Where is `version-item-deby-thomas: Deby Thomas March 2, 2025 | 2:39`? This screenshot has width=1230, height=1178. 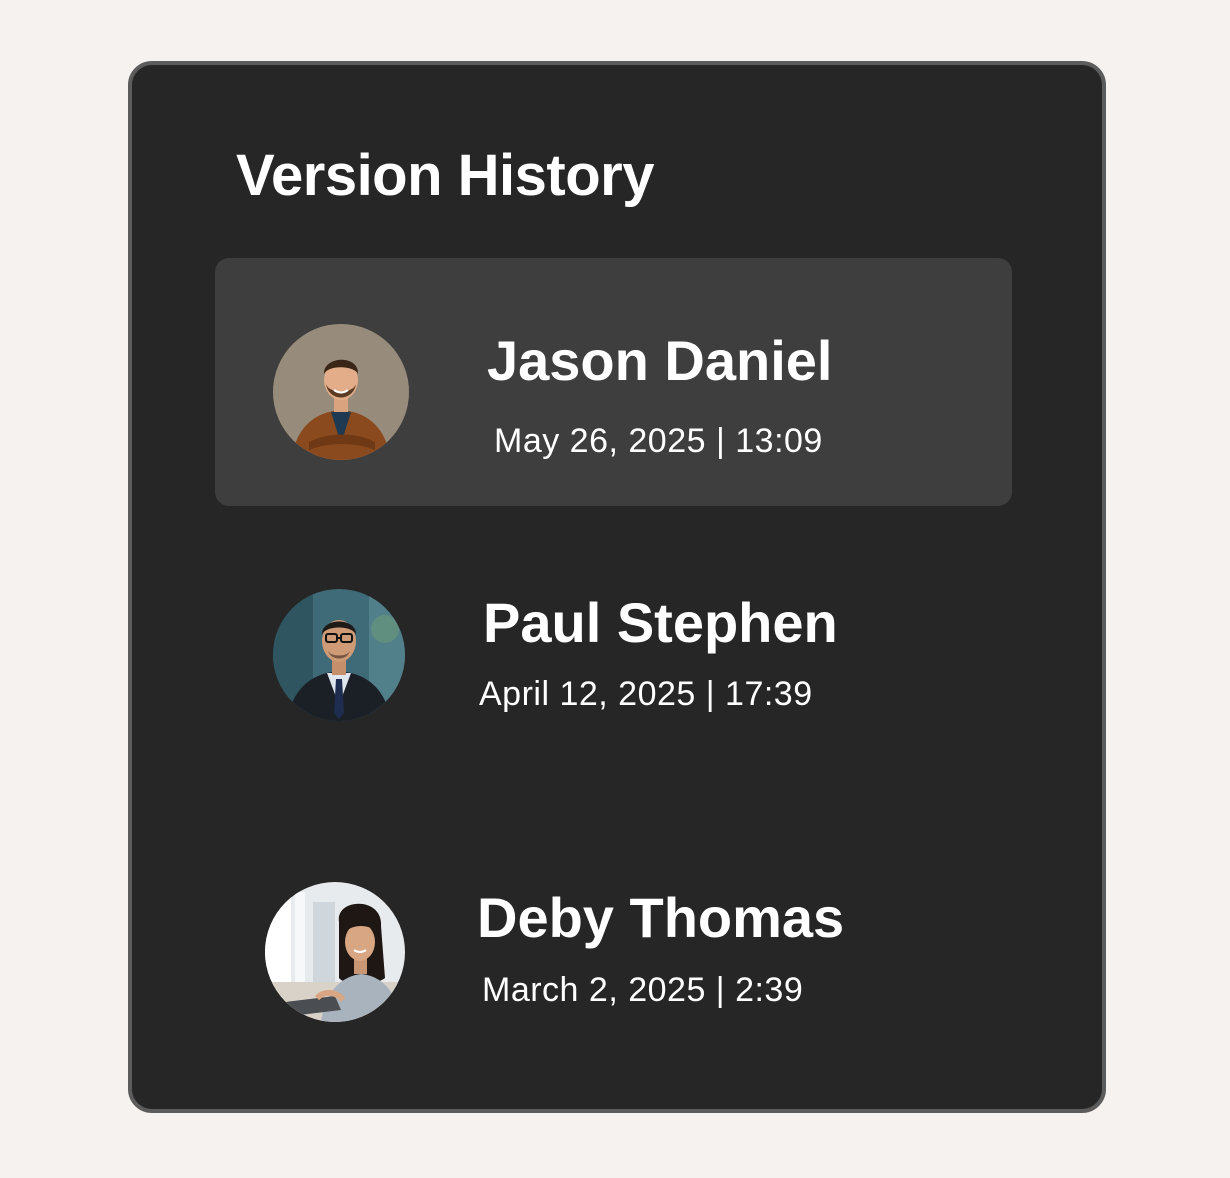 version-item-deby-thomas: Deby Thomas March 2, 2025 | 2:39 is located at coordinates (613, 982).